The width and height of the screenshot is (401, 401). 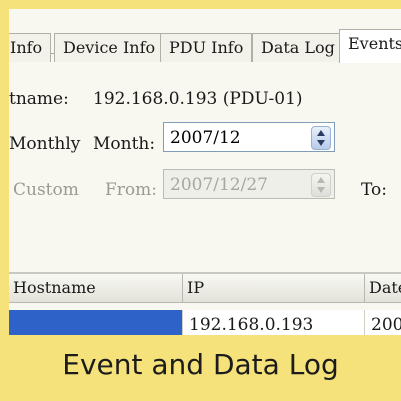 I want to click on from-label: From:, so click(x=131, y=190).